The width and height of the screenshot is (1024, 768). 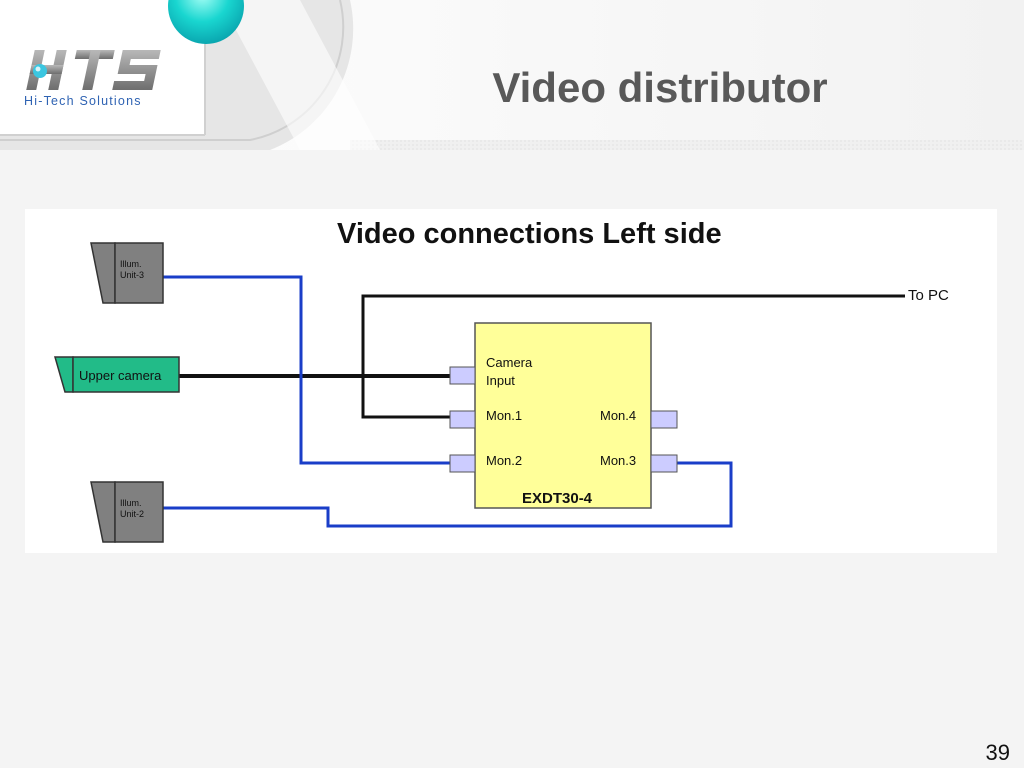 What do you see at coordinates (131, 503) in the screenshot?
I see `illum-unit-2-line1: Illum.` at bounding box center [131, 503].